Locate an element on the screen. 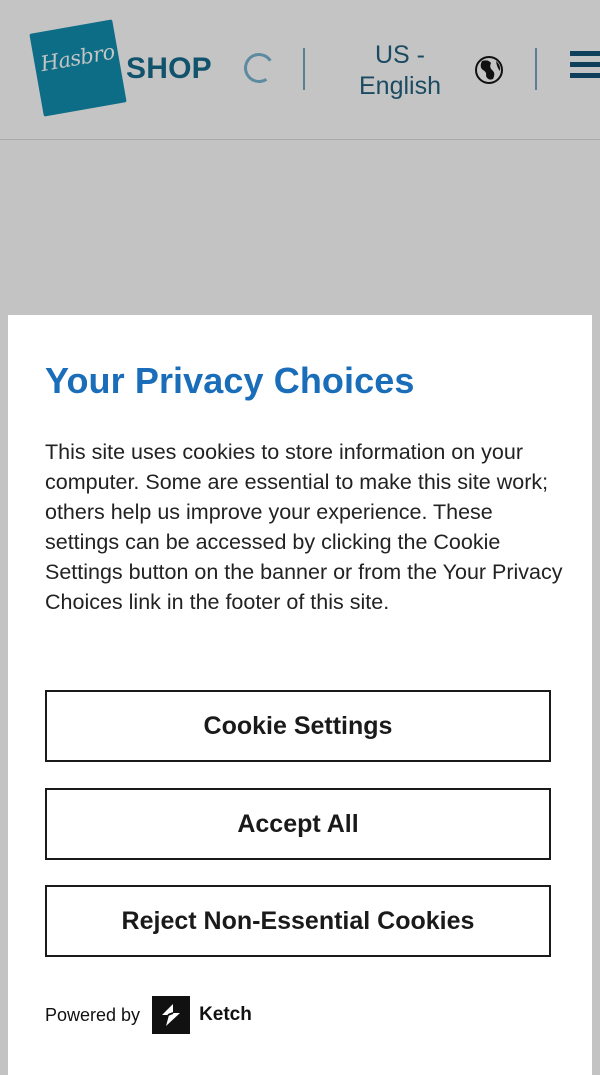 The image size is (600, 1075). shop-label: SHOP is located at coordinates (169, 68).